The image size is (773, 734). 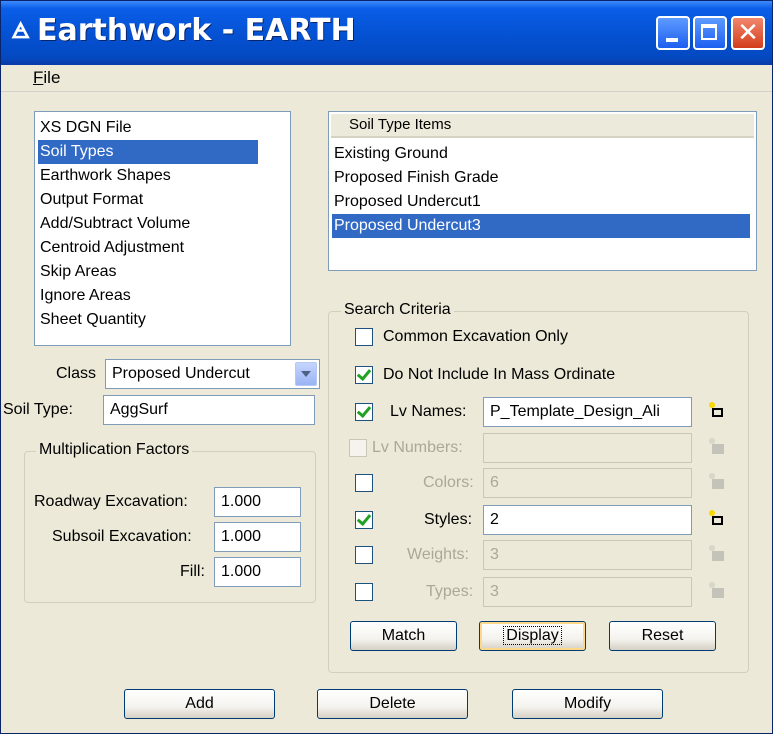 I want to click on add-button: Add, so click(x=199, y=704).